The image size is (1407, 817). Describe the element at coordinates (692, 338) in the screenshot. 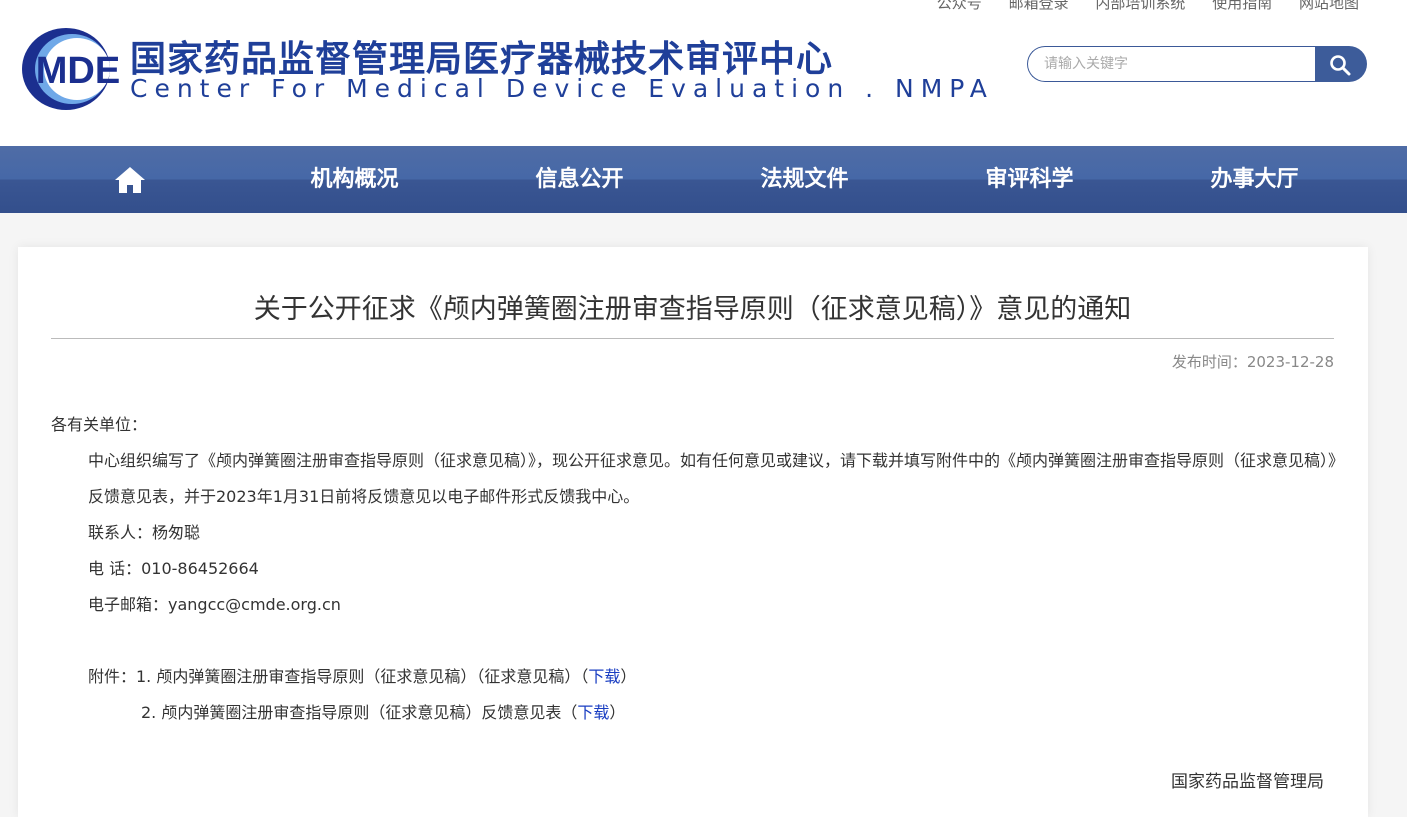

I see `title-divider` at that location.